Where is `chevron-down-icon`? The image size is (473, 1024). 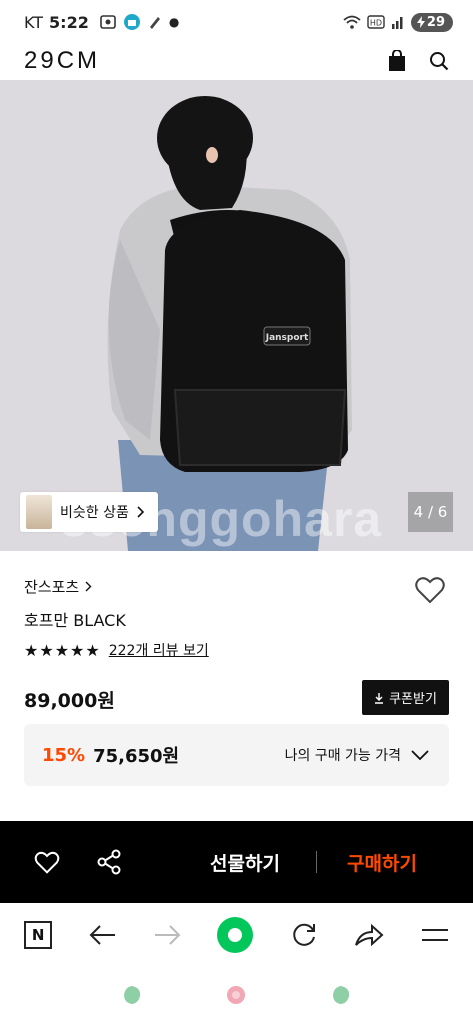 chevron-down-icon is located at coordinates (420, 755).